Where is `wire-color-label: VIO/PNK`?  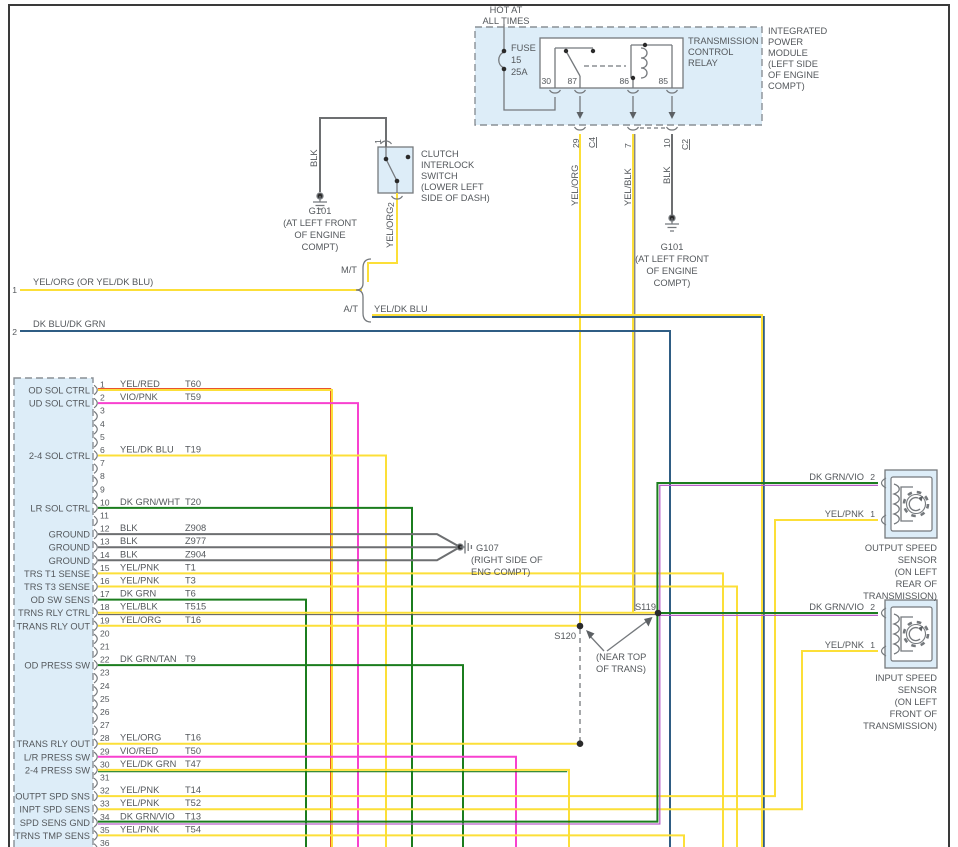
wire-color-label: VIO/PNK is located at coordinates (139, 397).